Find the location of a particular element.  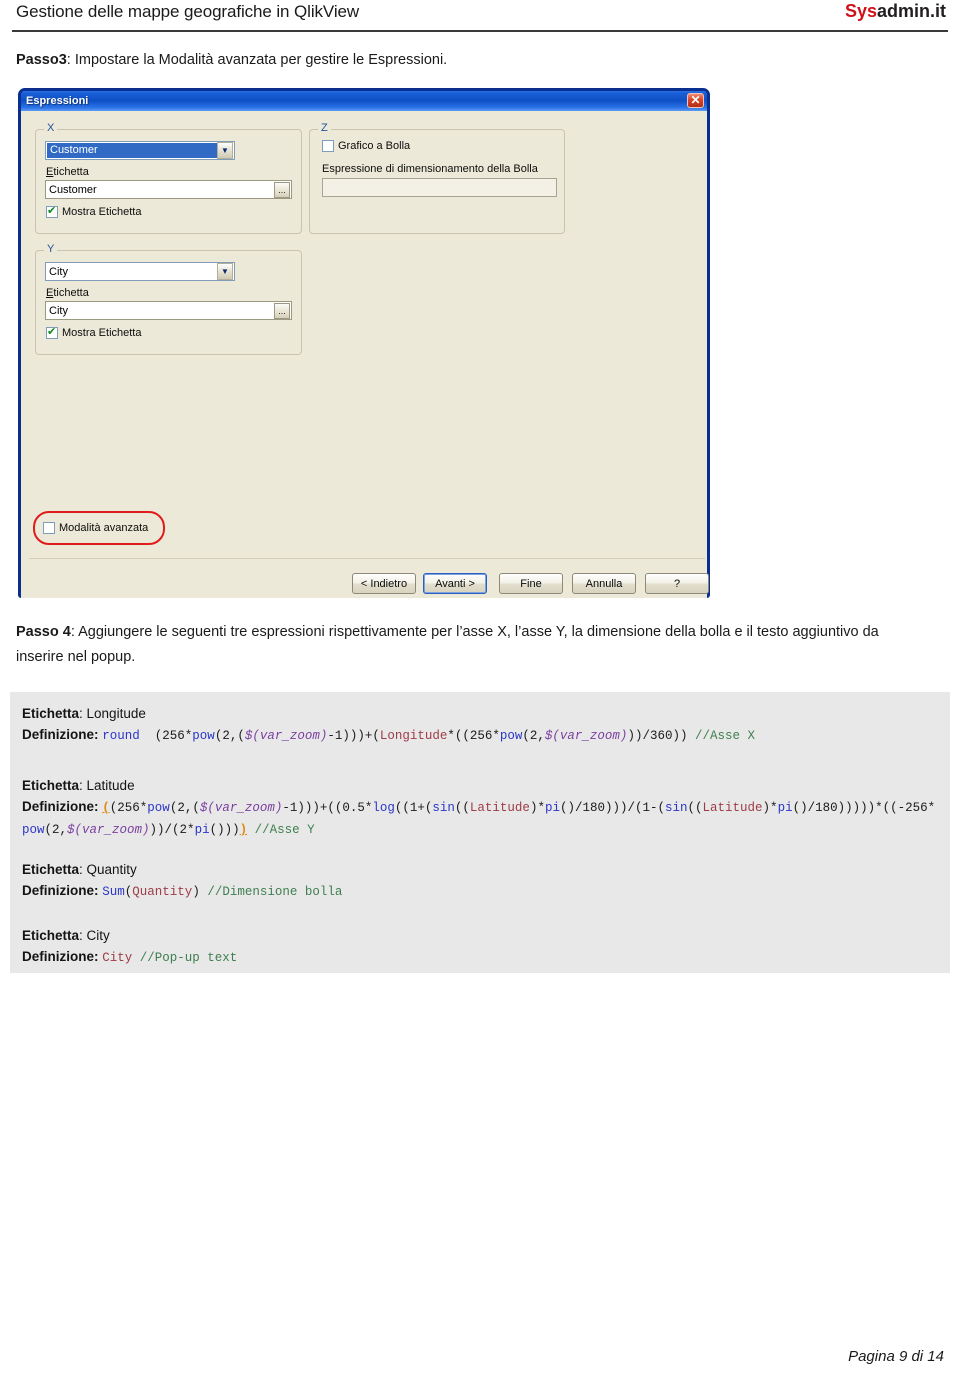

sysadmin-logo: Sysadmin.it is located at coordinates (895, 11).